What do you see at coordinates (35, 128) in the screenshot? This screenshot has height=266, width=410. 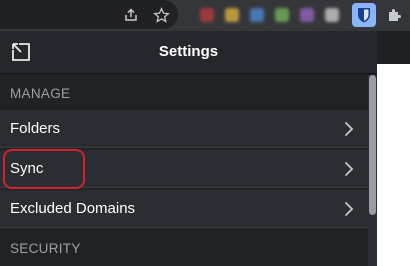 I see `settings-item-label: Folders` at bounding box center [35, 128].